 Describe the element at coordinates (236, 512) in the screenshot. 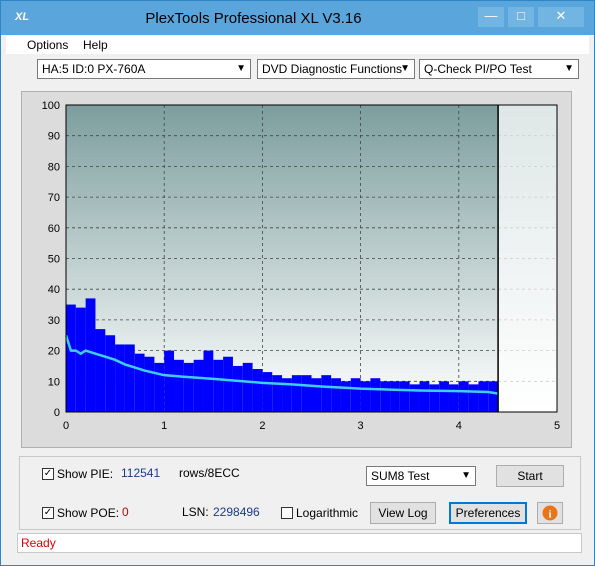

I see `lsn-value: 2298496` at that location.